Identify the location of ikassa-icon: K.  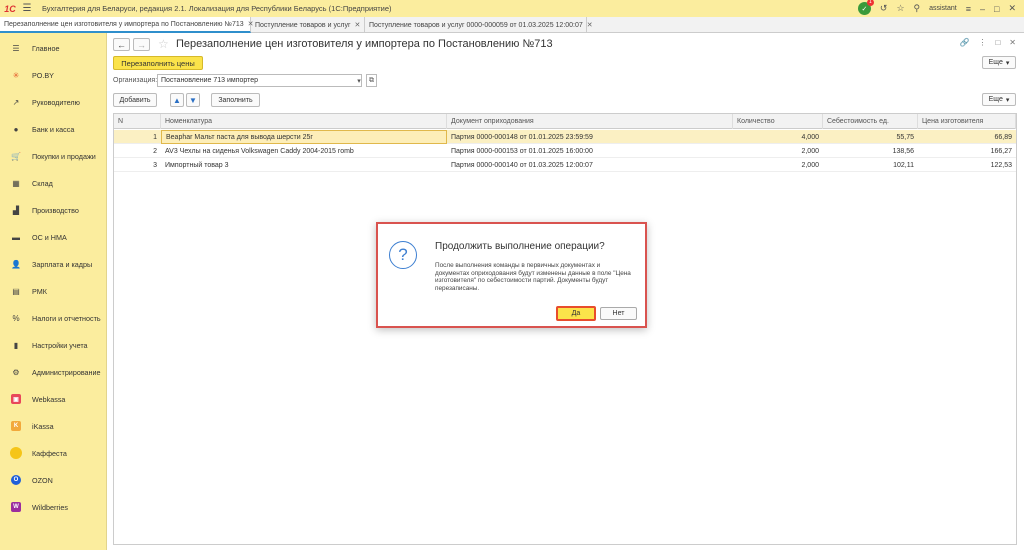
(16, 426).